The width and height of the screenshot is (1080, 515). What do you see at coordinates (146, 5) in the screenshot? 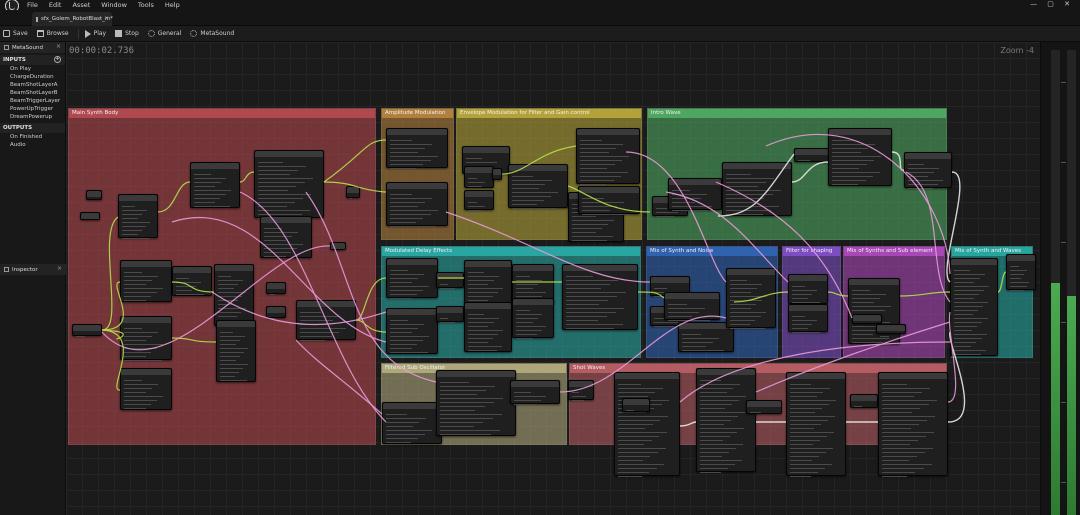
I see `menu-tools: Tools` at bounding box center [146, 5].